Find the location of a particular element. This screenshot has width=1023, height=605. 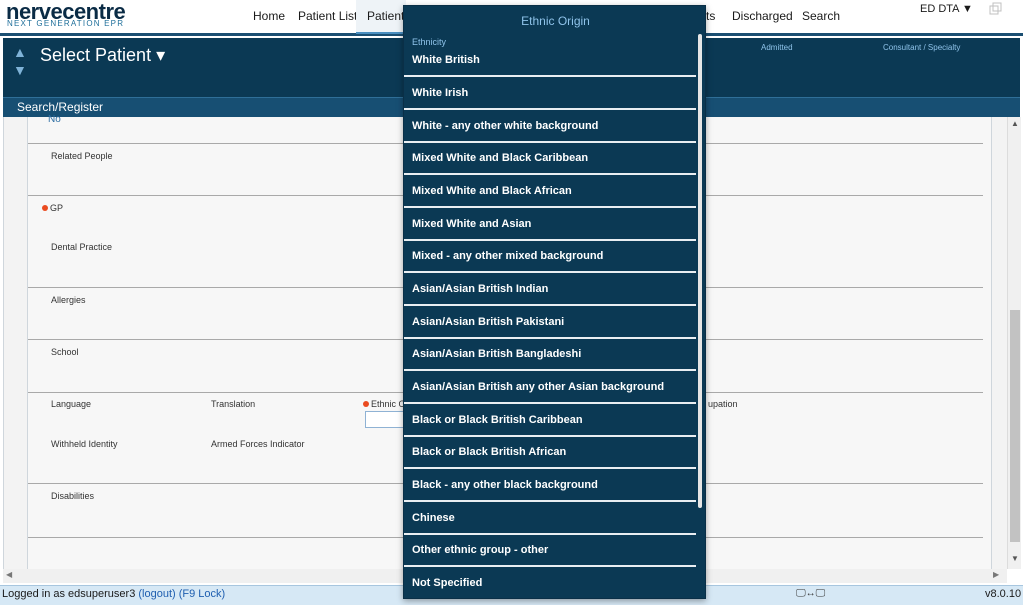

gp-label: GP is located at coordinates (52, 208).